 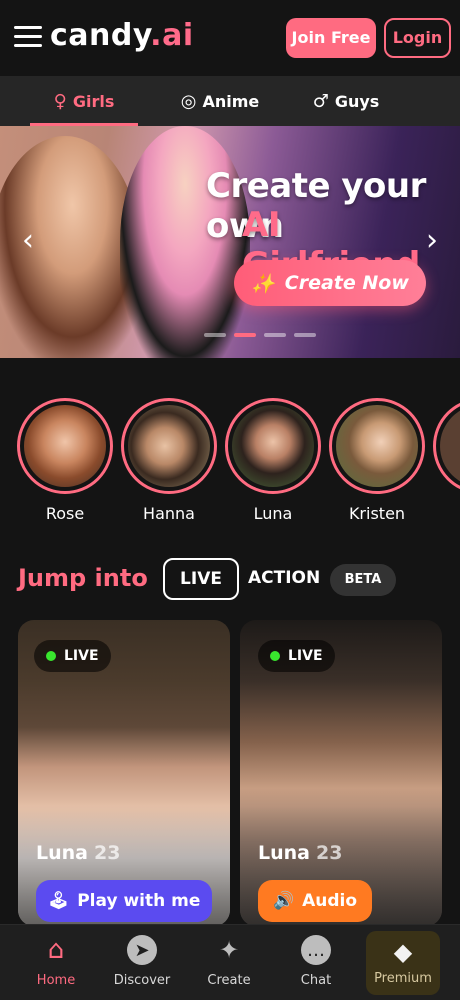 I want to click on magic-wand-icon: ✦, so click(x=229, y=950).